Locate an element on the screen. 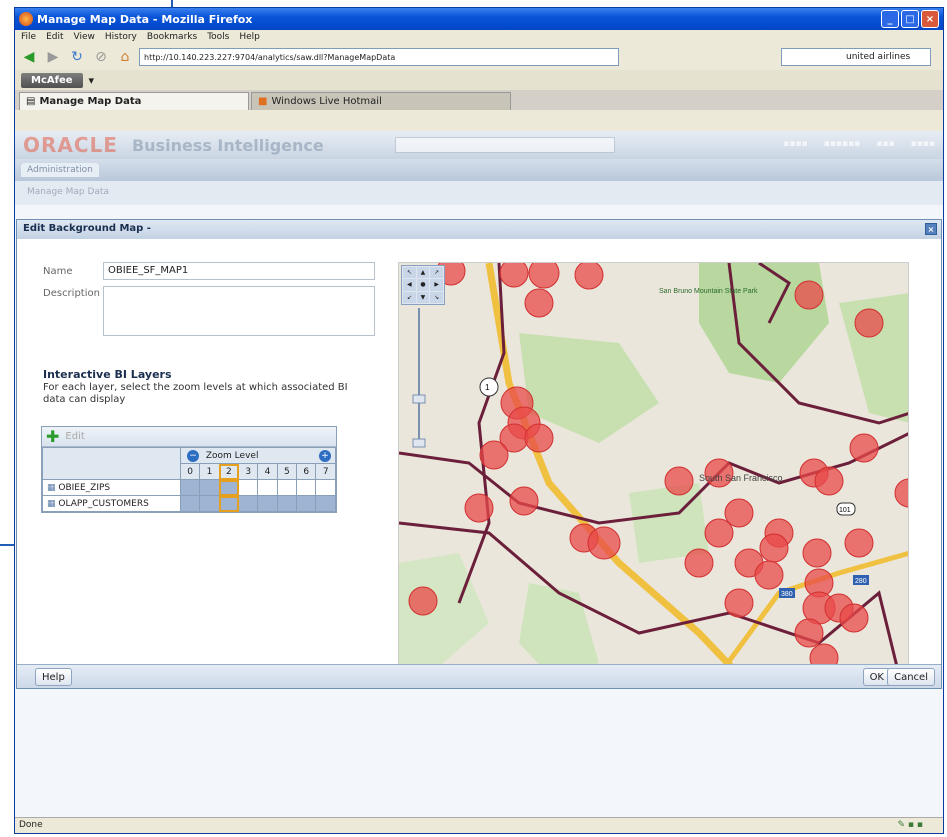  header-search is located at coordinates (505, 145).